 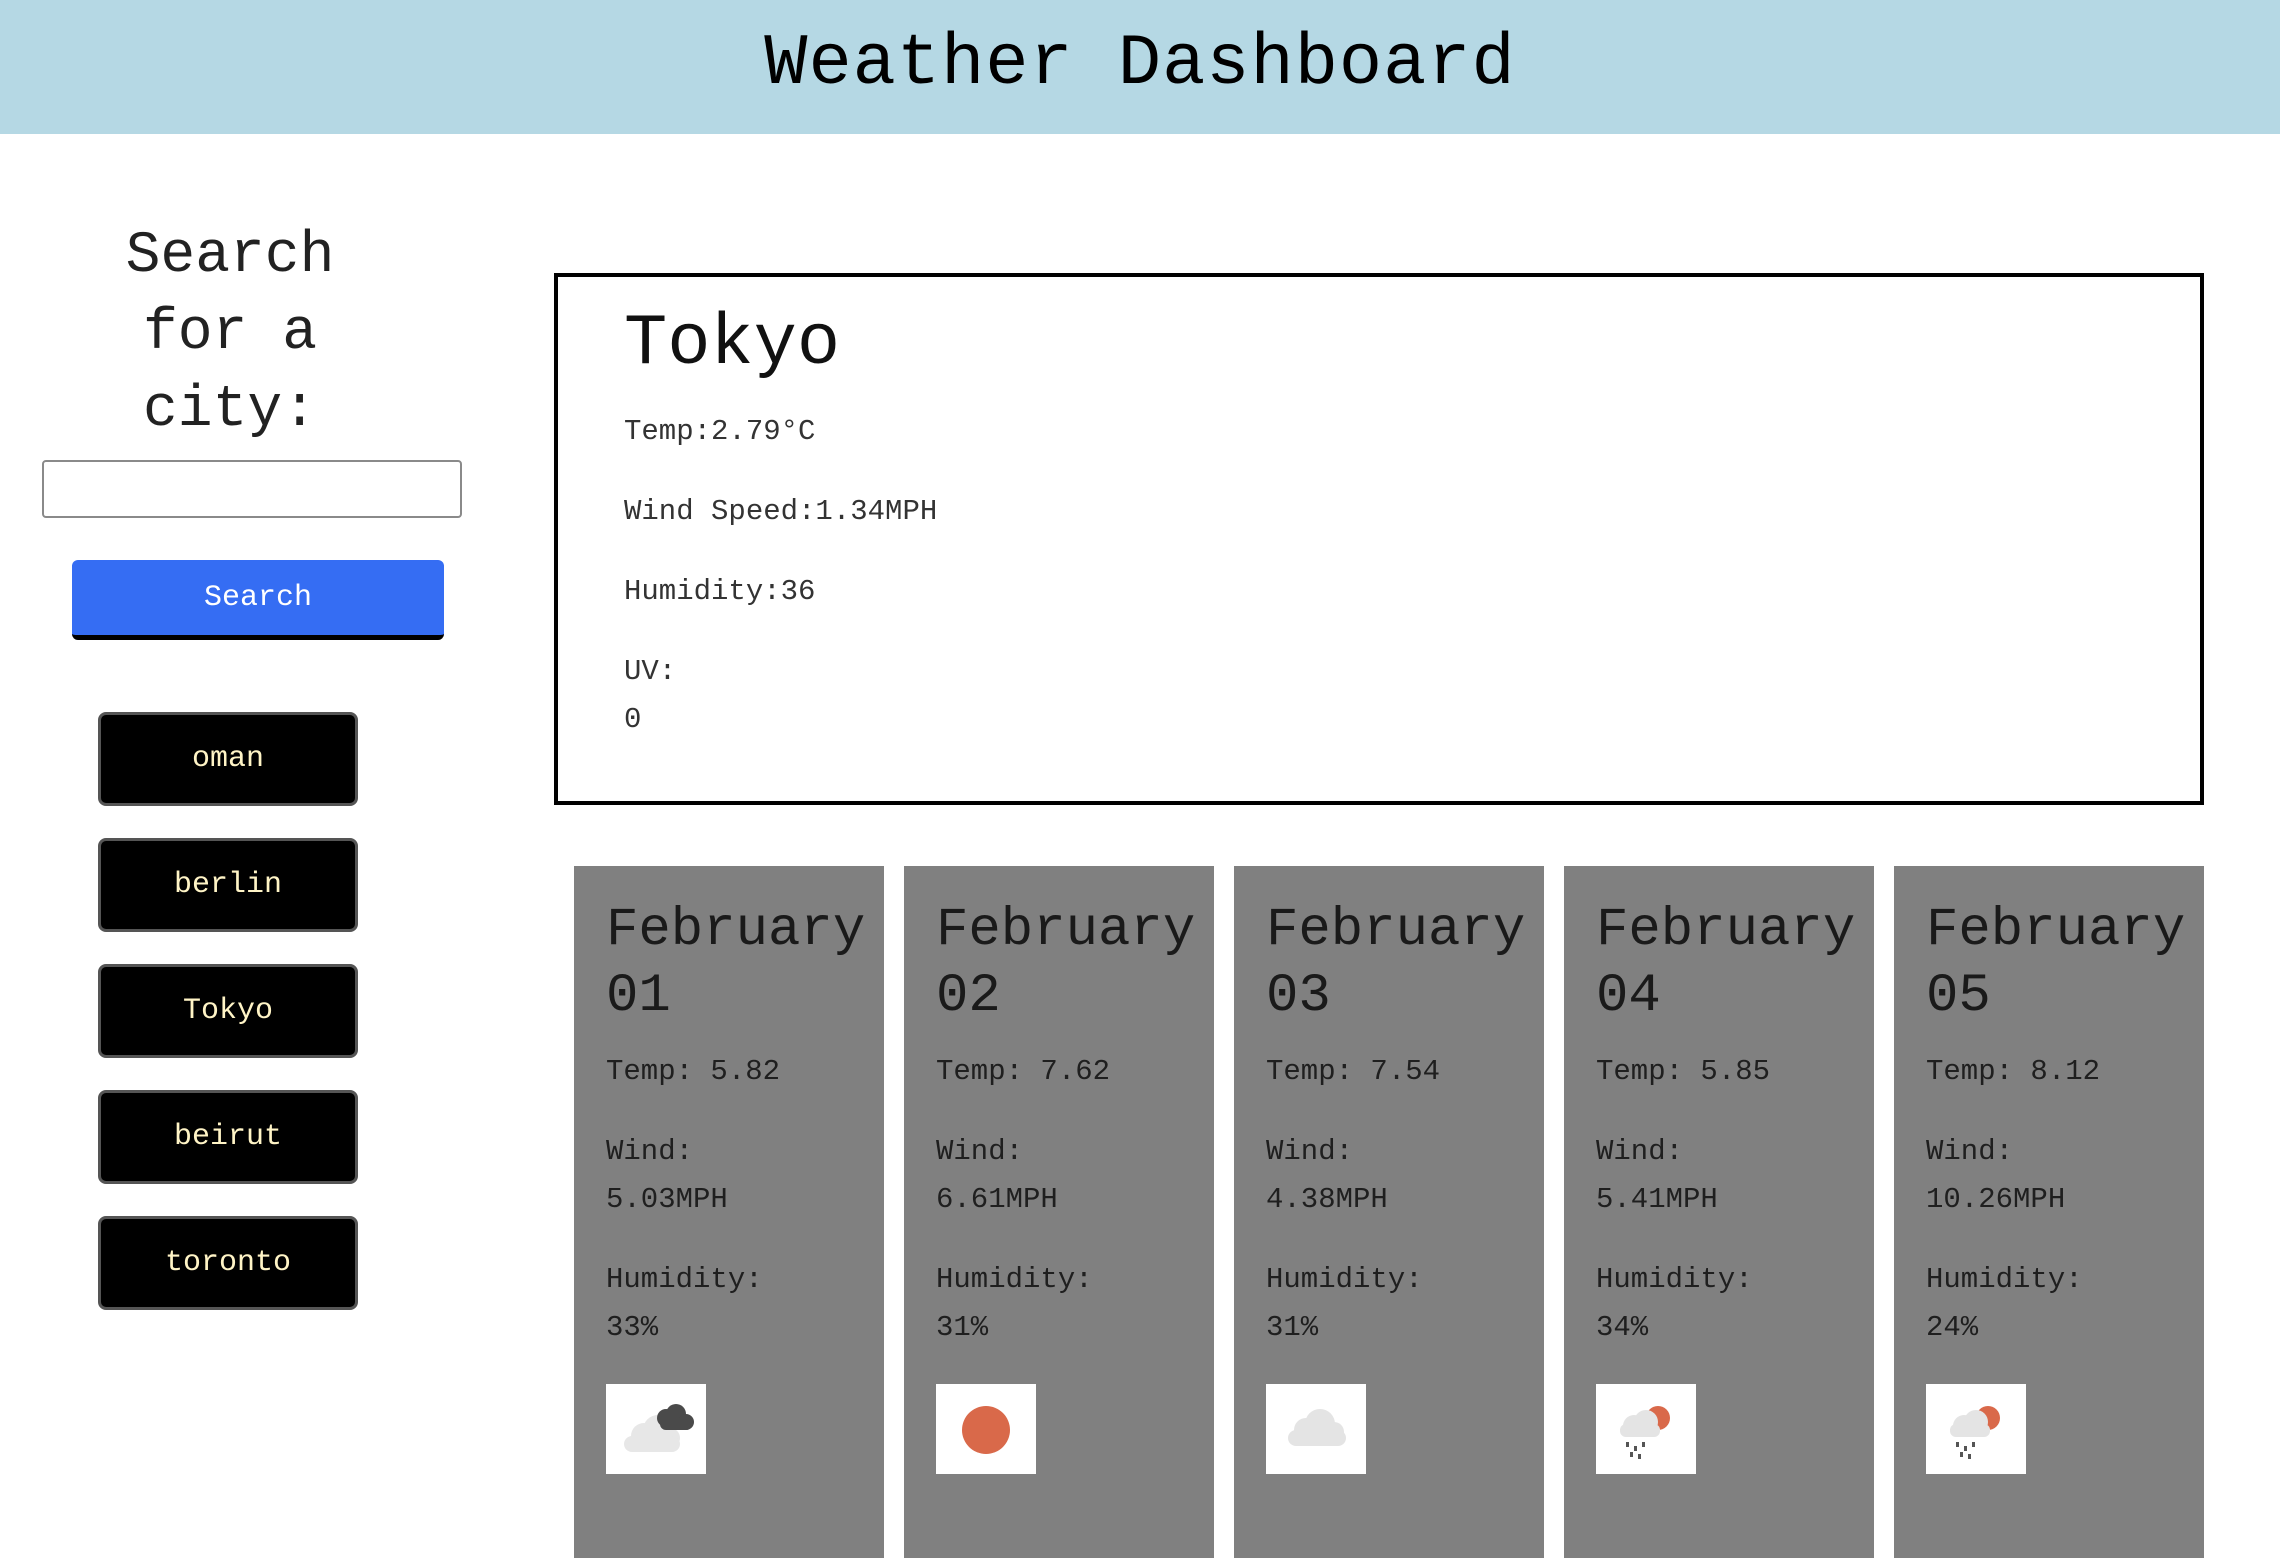 What do you see at coordinates (1657, 1199) in the screenshot?
I see `forecast-wind-value: 5.41MPH` at bounding box center [1657, 1199].